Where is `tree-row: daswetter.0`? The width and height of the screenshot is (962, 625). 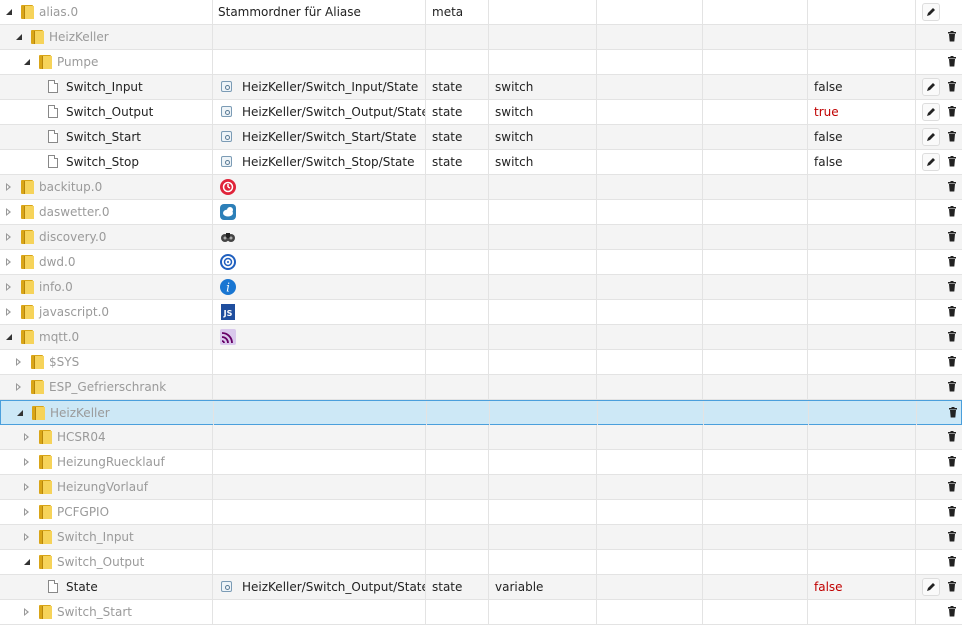 tree-row: daswetter.0 is located at coordinates (481, 212).